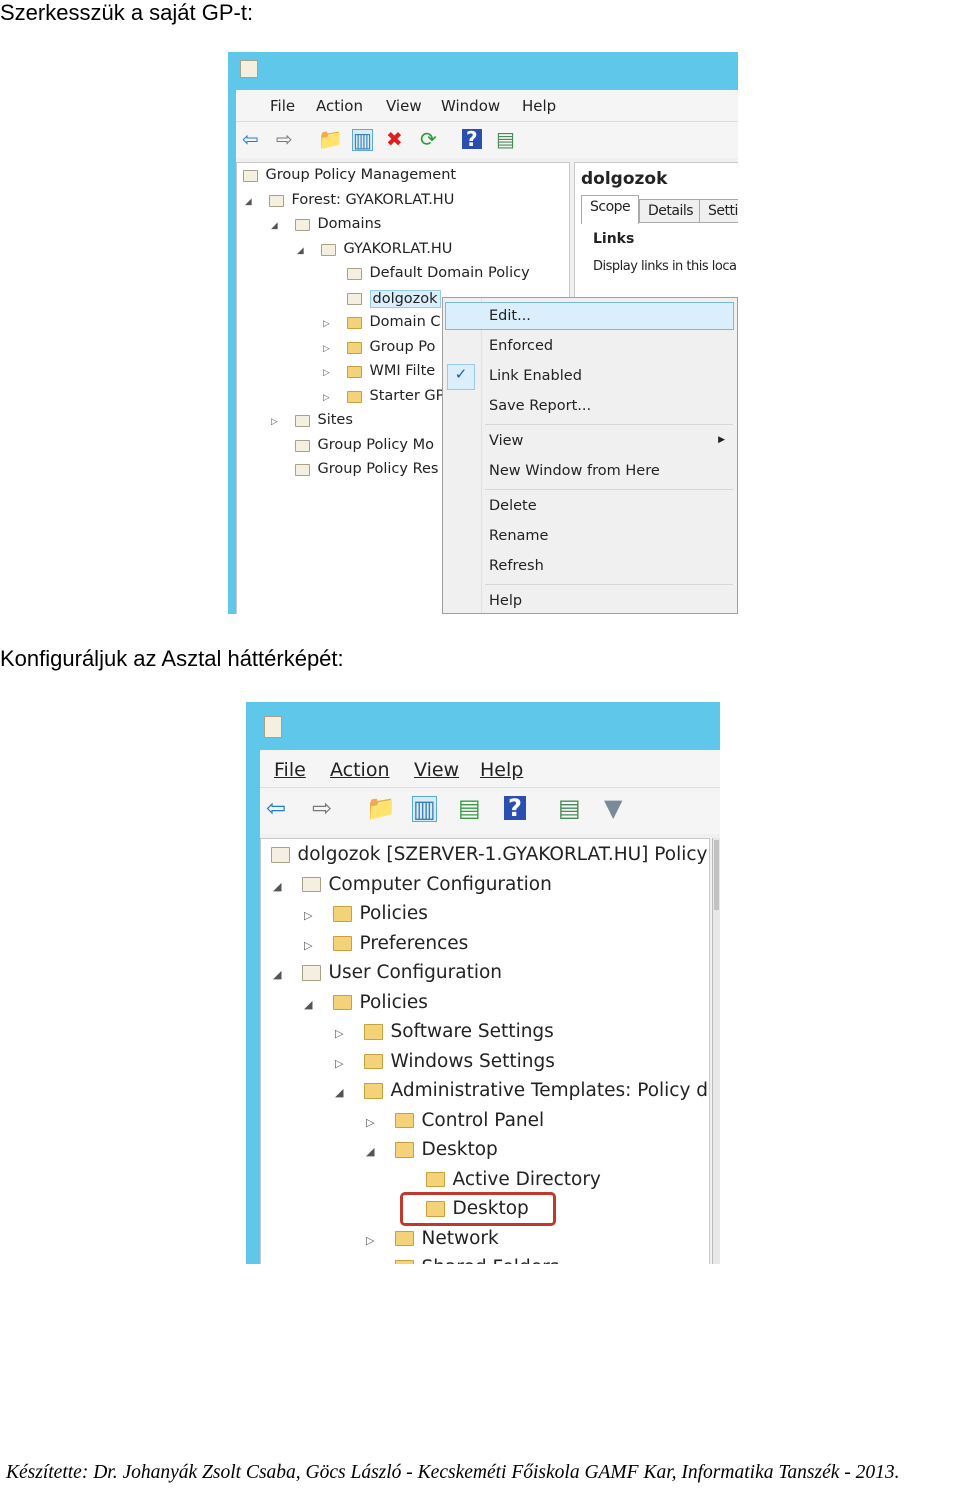 This screenshot has height=1488, width=960. I want to click on tree-node: Network, so click(460, 1238).